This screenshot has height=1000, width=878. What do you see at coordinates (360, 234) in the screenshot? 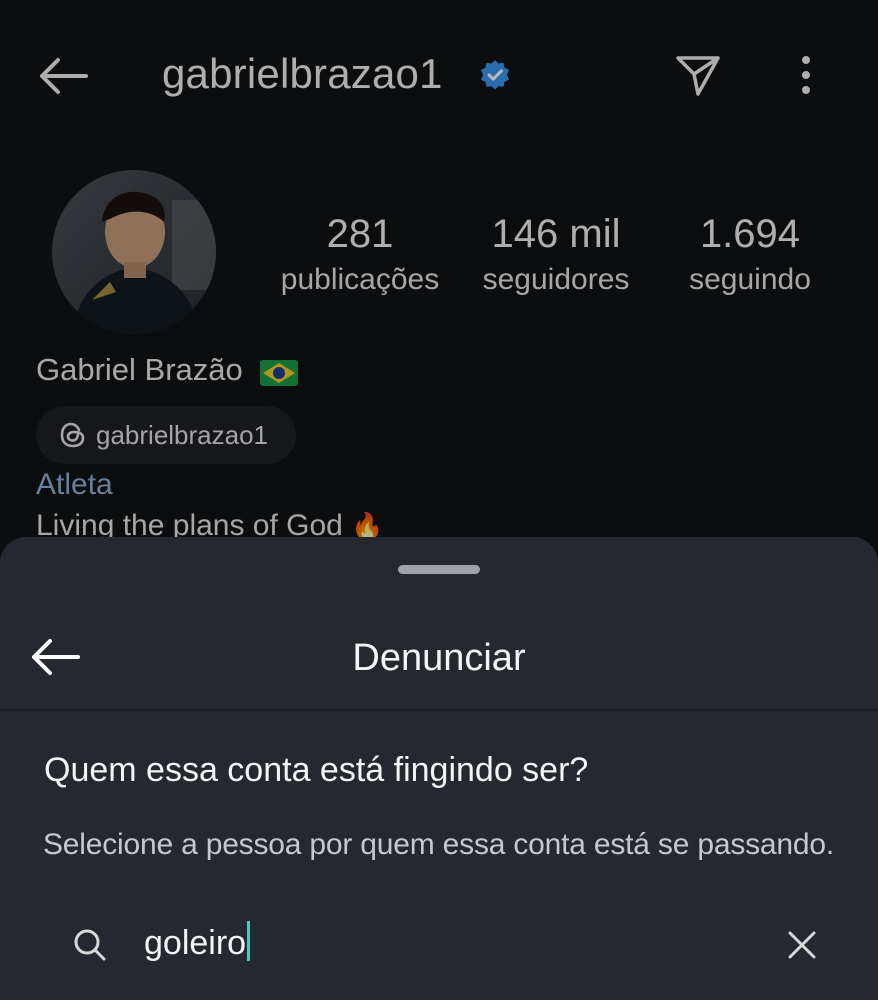
I see `stat-value: 281` at bounding box center [360, 234].